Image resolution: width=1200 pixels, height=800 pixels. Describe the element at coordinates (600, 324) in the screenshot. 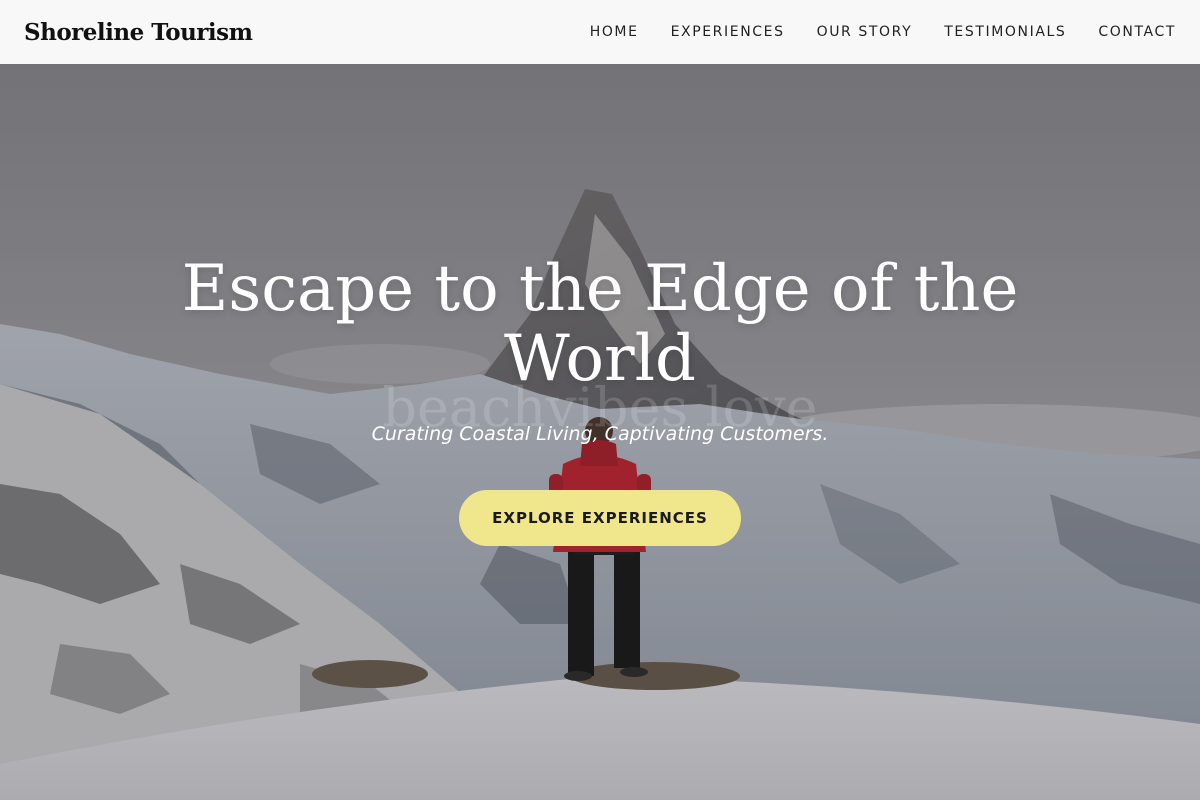

I see `hero-title: Escape to the Edge of the World` at that location.